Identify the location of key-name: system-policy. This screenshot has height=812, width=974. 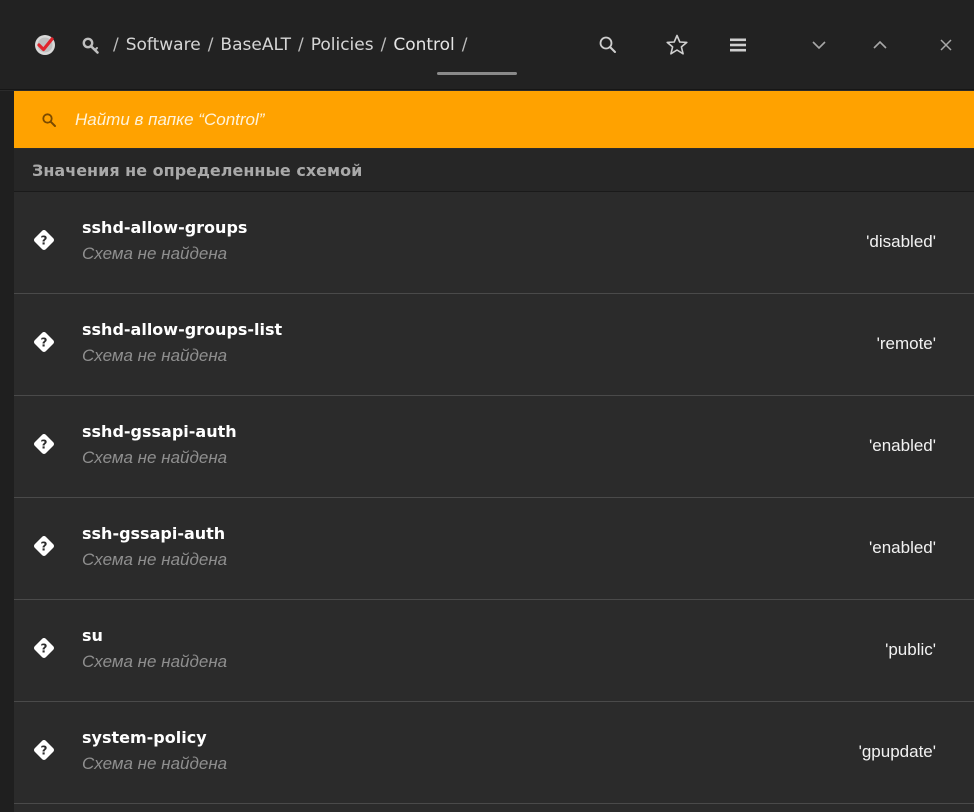
(144, 737).